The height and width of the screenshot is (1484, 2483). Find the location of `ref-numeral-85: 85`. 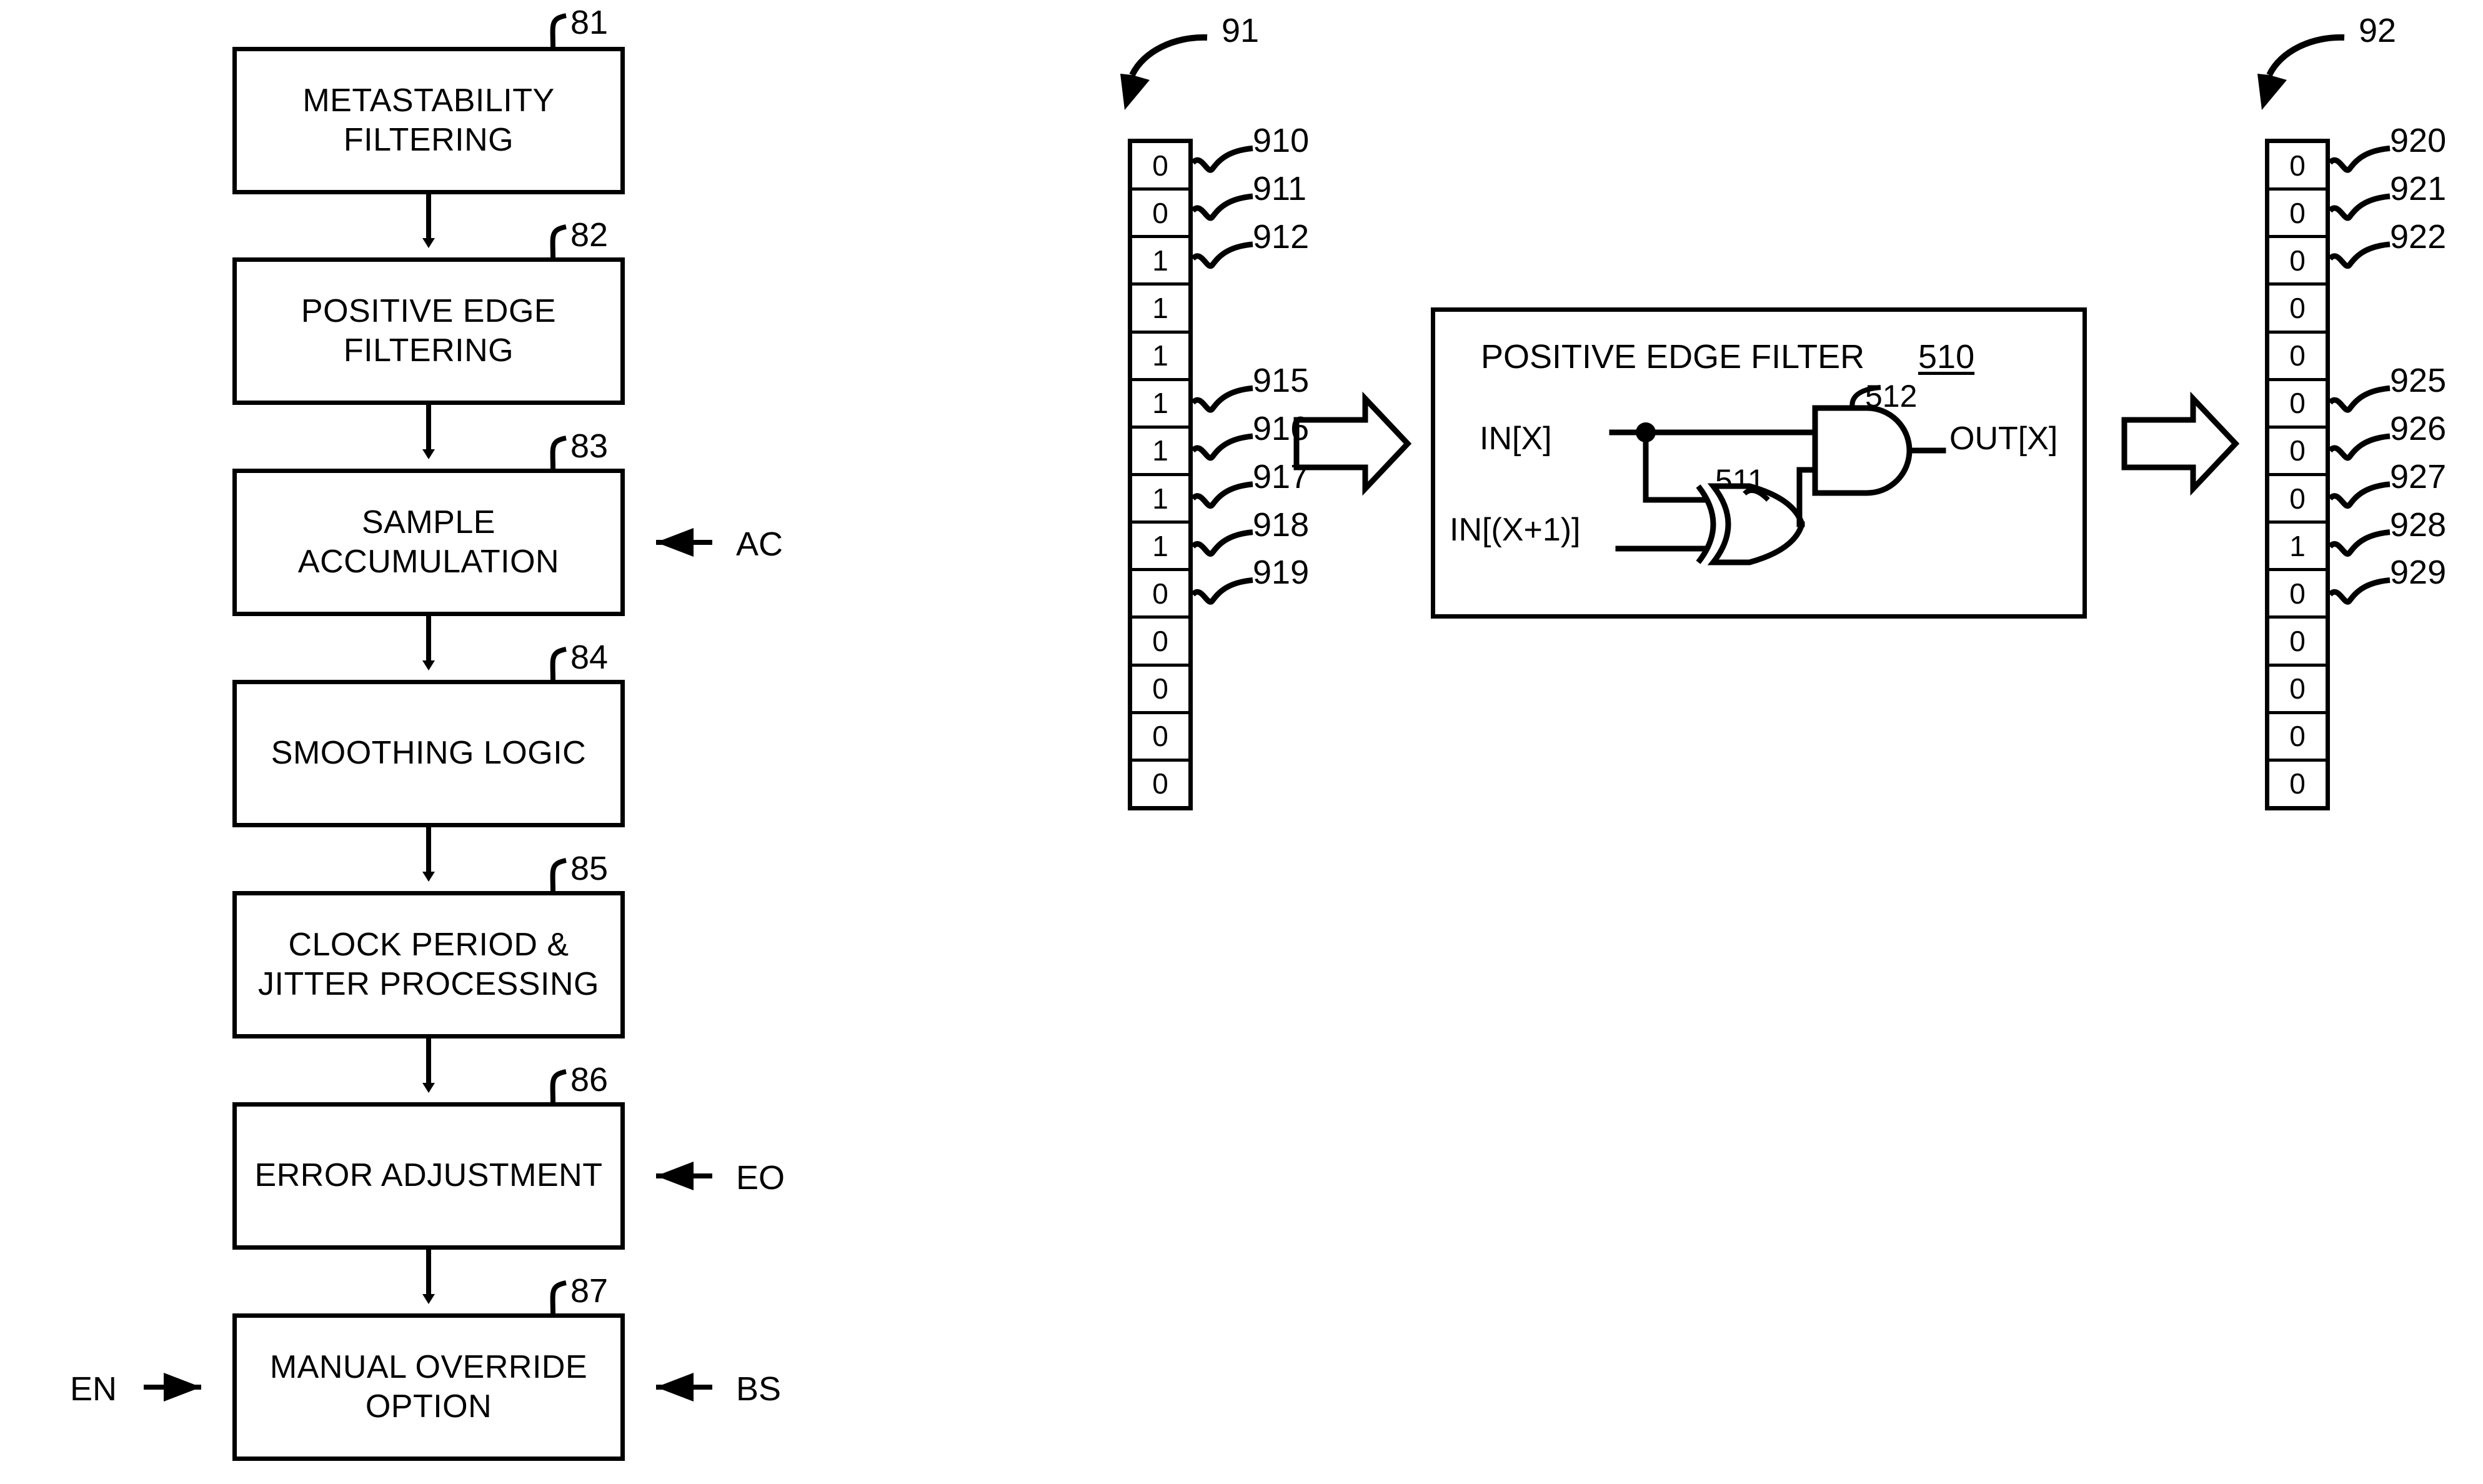

ref-numeral-85: 85 is located at coordinates (589, 868).